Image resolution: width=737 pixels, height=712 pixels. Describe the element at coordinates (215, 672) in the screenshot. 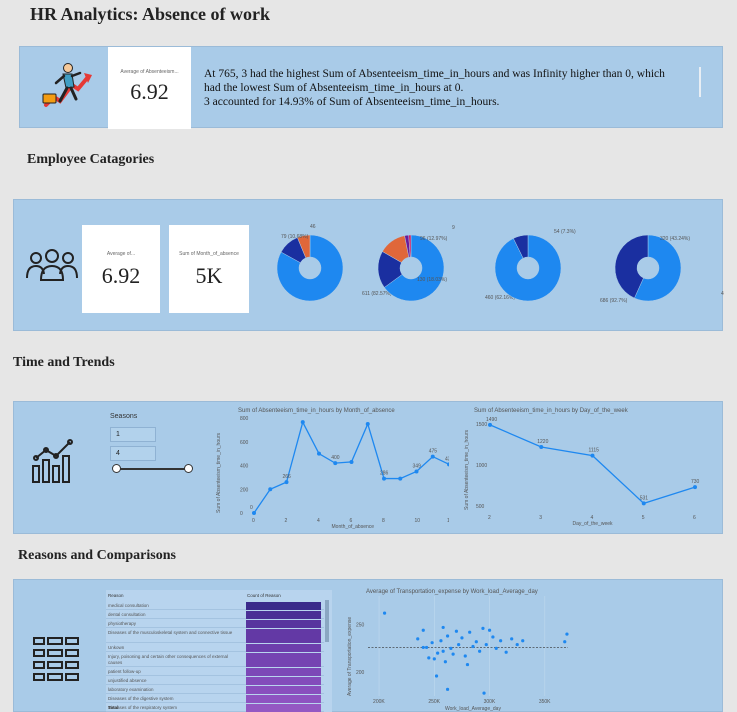

I see `table-row: patient follow-up` at that location.